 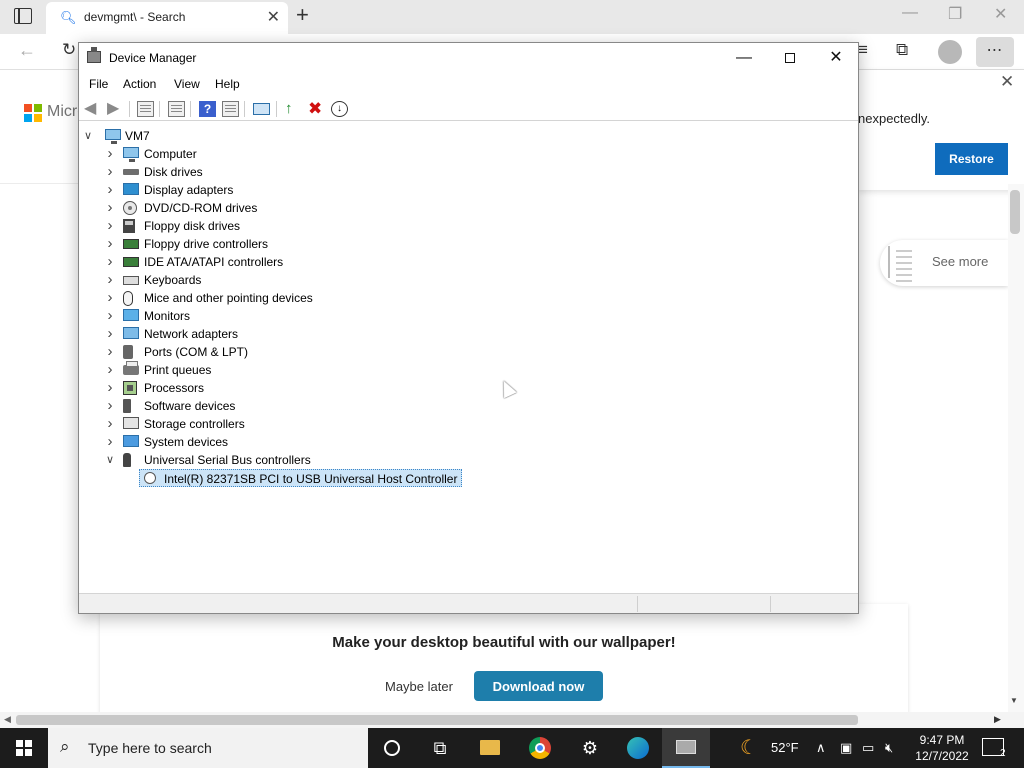 What do you see at coordinates (69, 50) in the screenshot?
I see `refresh-icon: ↻` at bounding box center [69, 50].